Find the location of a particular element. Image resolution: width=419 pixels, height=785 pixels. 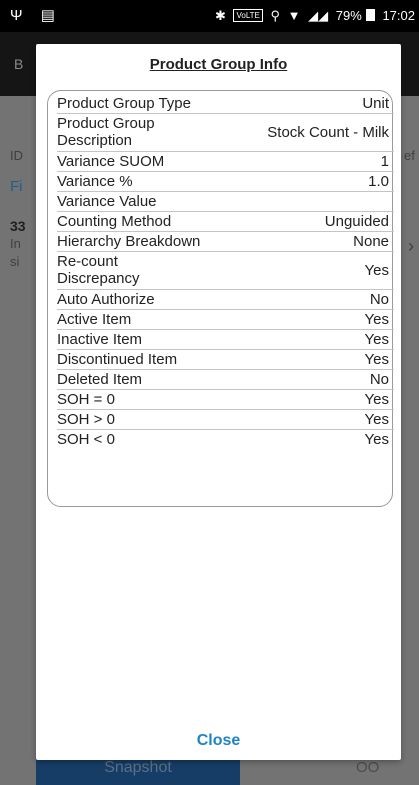

background-line-2: si is located at coordinates (15, 261).